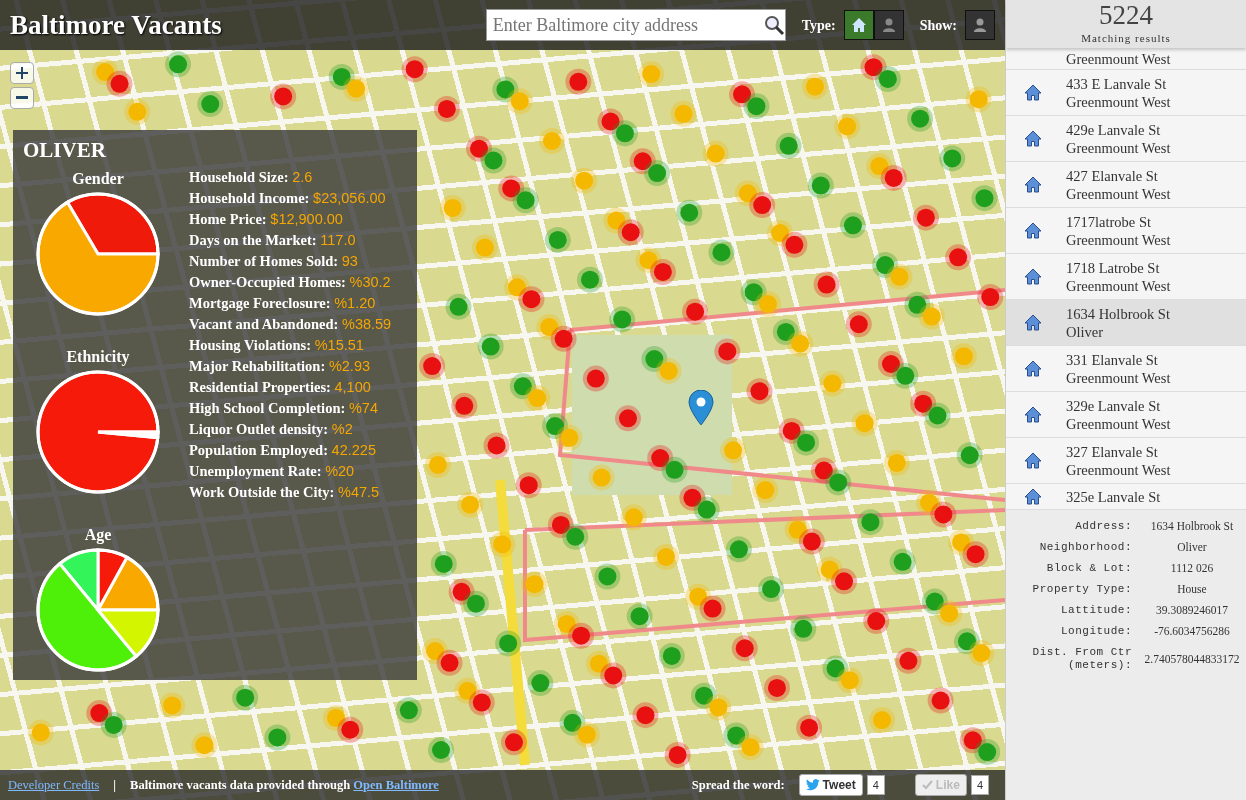 This screenshot has height=800, width=1246. I want to click on result-item: Greenmount West, so click(1126, 59).